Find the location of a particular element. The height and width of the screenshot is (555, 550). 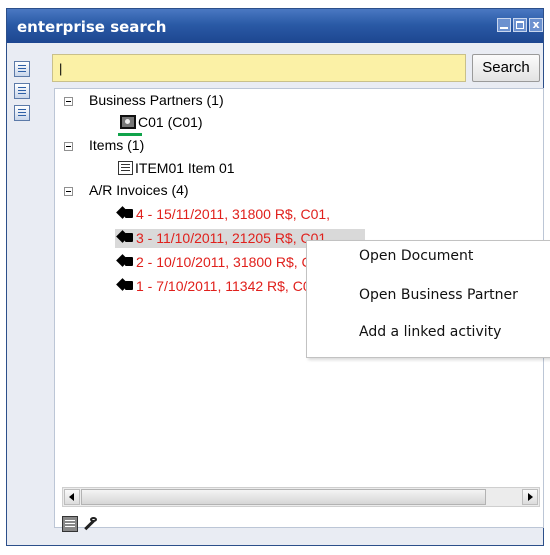

group-ar-invoices: A/R Invoices (4) is located at coordinates (139, 190).